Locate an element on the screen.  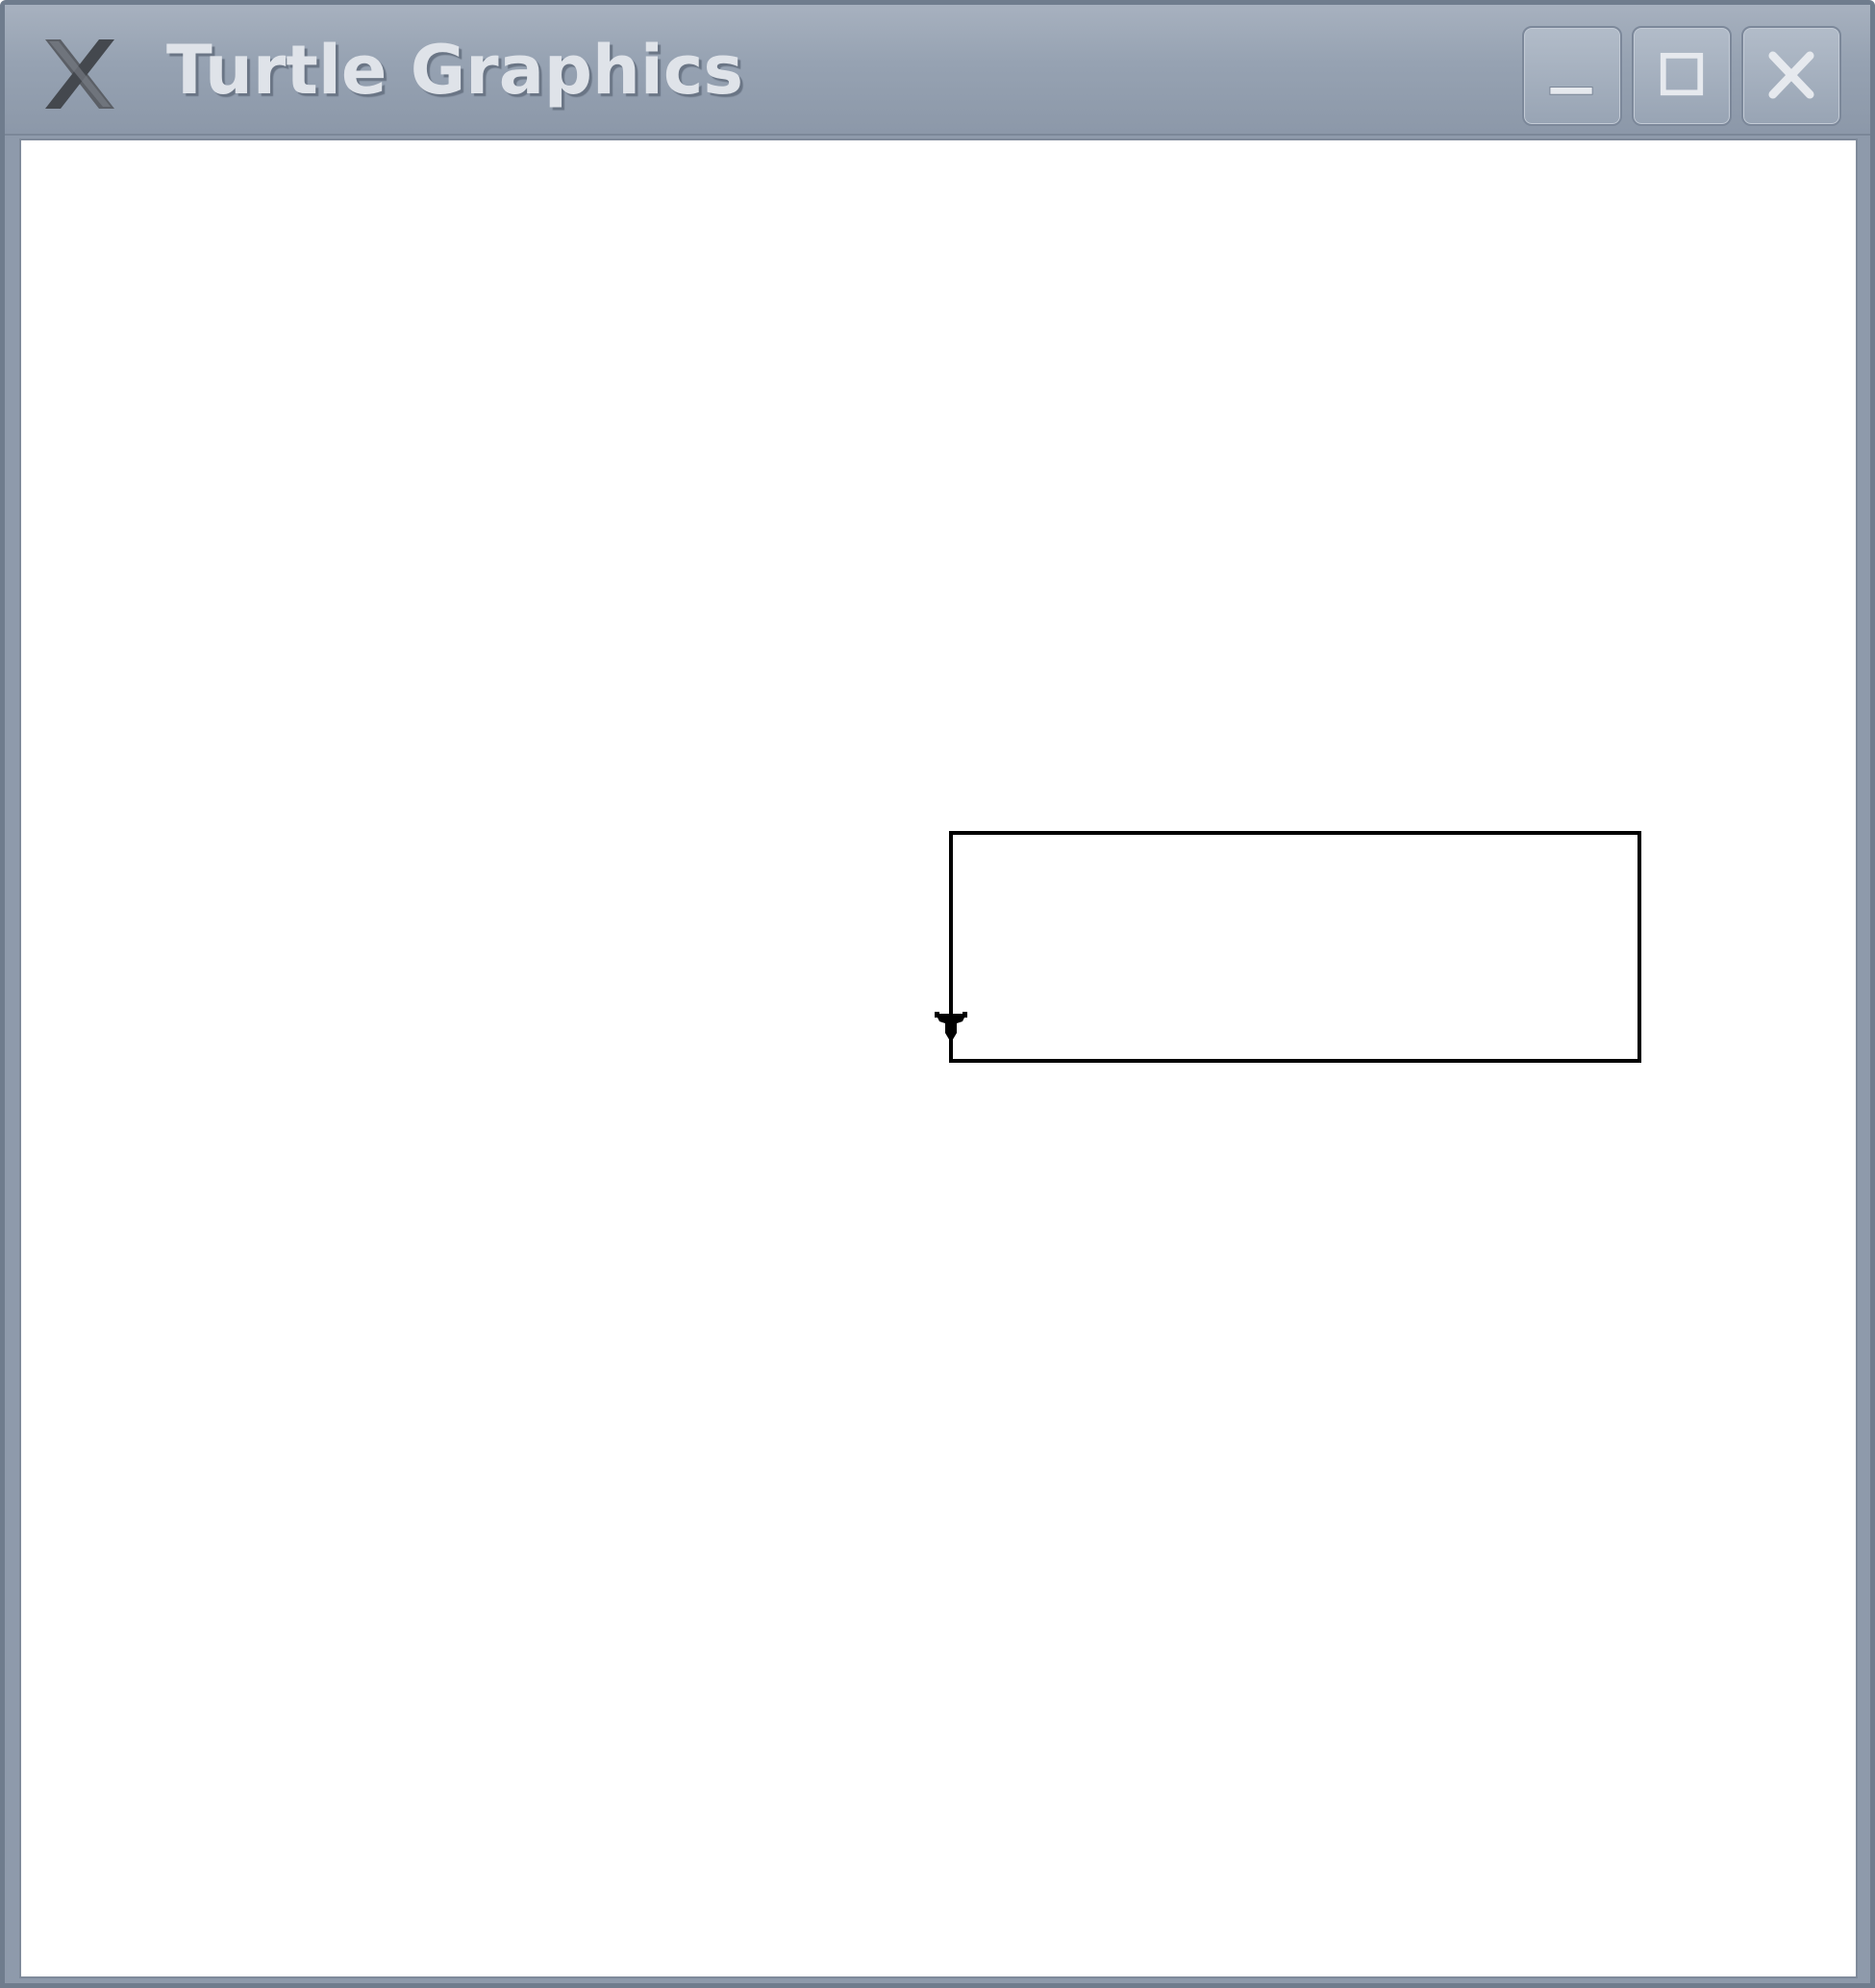
title-bar: Turtle Graphics is located at coordinates (937, 70).